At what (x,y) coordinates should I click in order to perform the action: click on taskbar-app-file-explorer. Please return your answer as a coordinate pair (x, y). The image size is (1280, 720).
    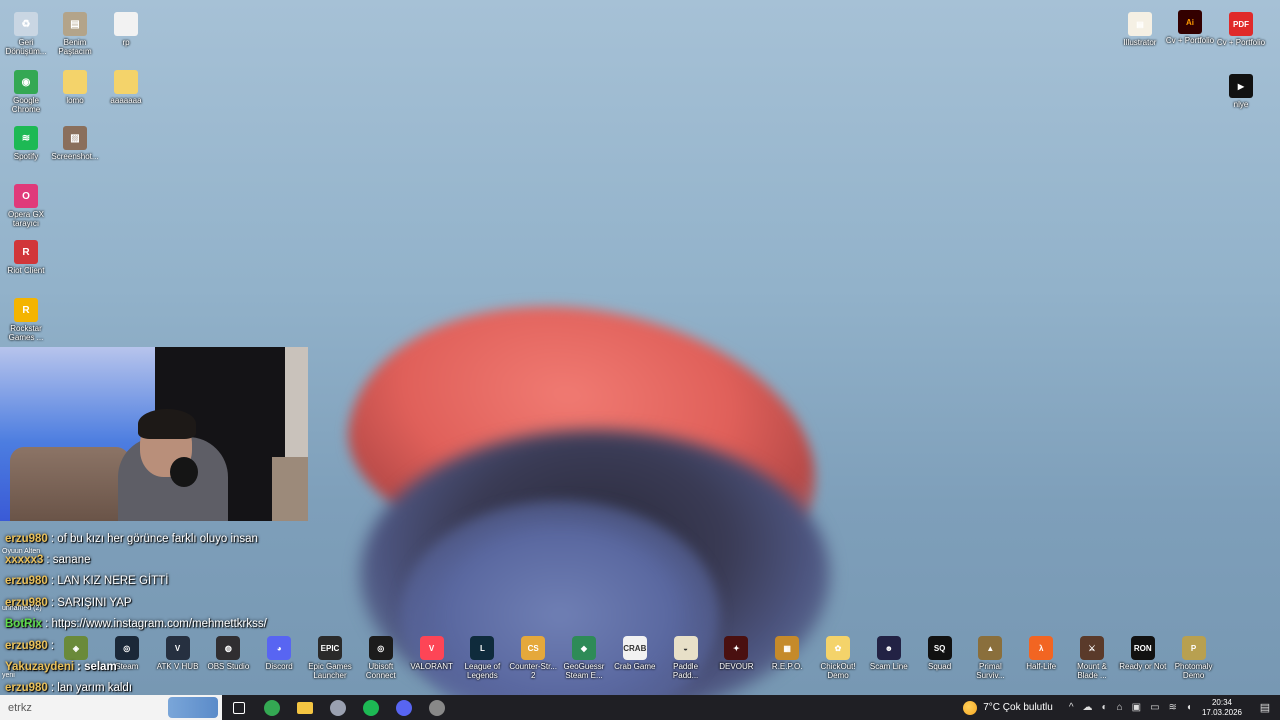
    Looking at the image, I should click on (304, 707).